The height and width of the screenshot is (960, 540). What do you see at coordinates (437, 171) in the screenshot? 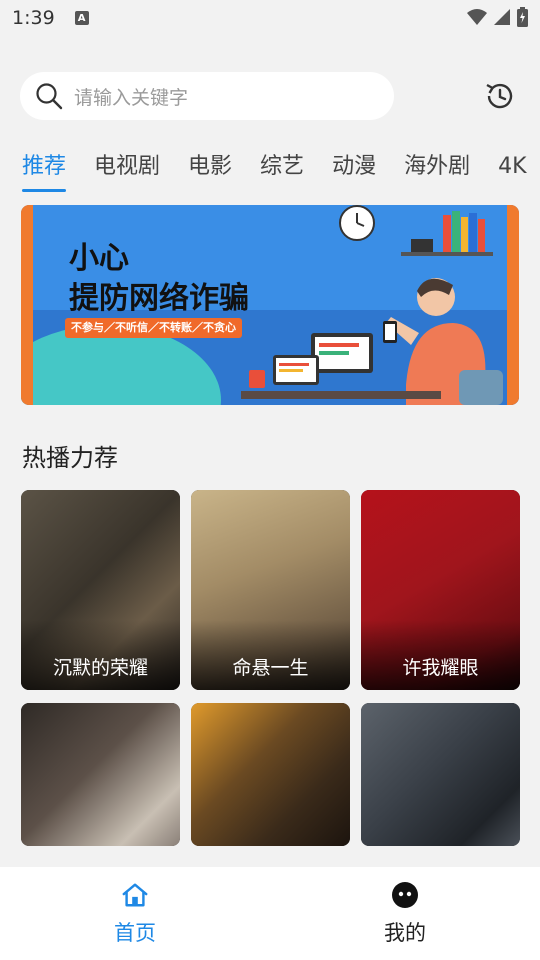
I see `tab-overseas: 海外剧` at bounding box center [437, 171].